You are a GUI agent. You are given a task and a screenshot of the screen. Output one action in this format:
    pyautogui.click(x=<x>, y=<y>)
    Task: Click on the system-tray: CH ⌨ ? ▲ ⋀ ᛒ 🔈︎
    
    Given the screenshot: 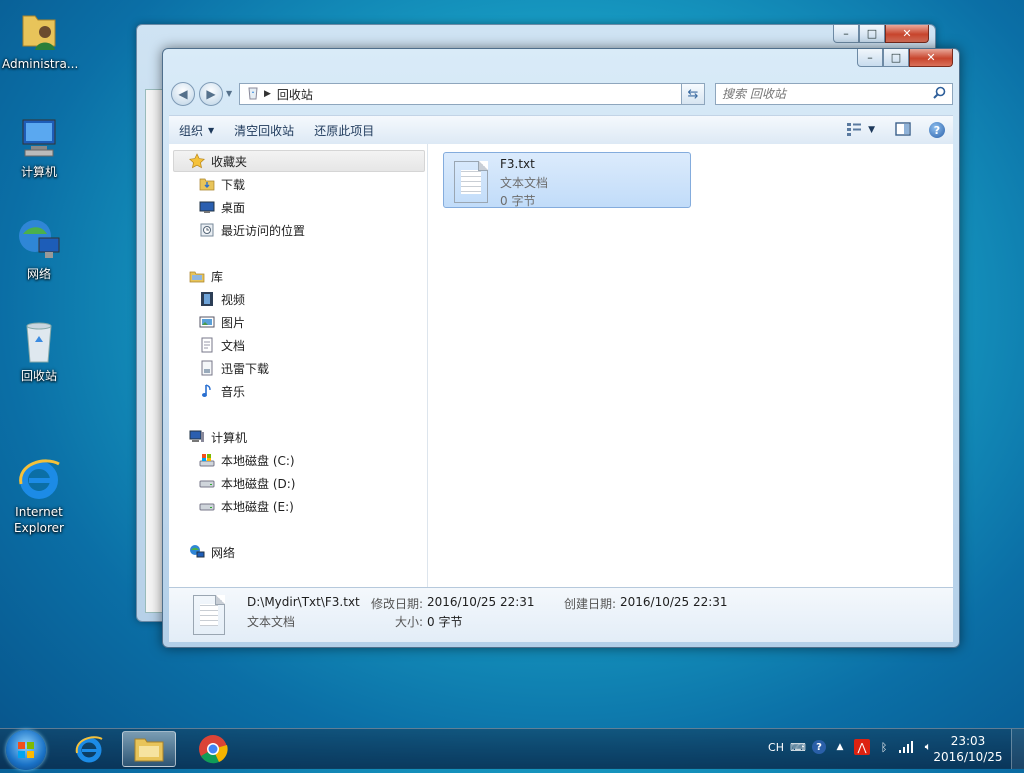 What is the action you would take?
    pyautogui.click(x=852, y=747)
    